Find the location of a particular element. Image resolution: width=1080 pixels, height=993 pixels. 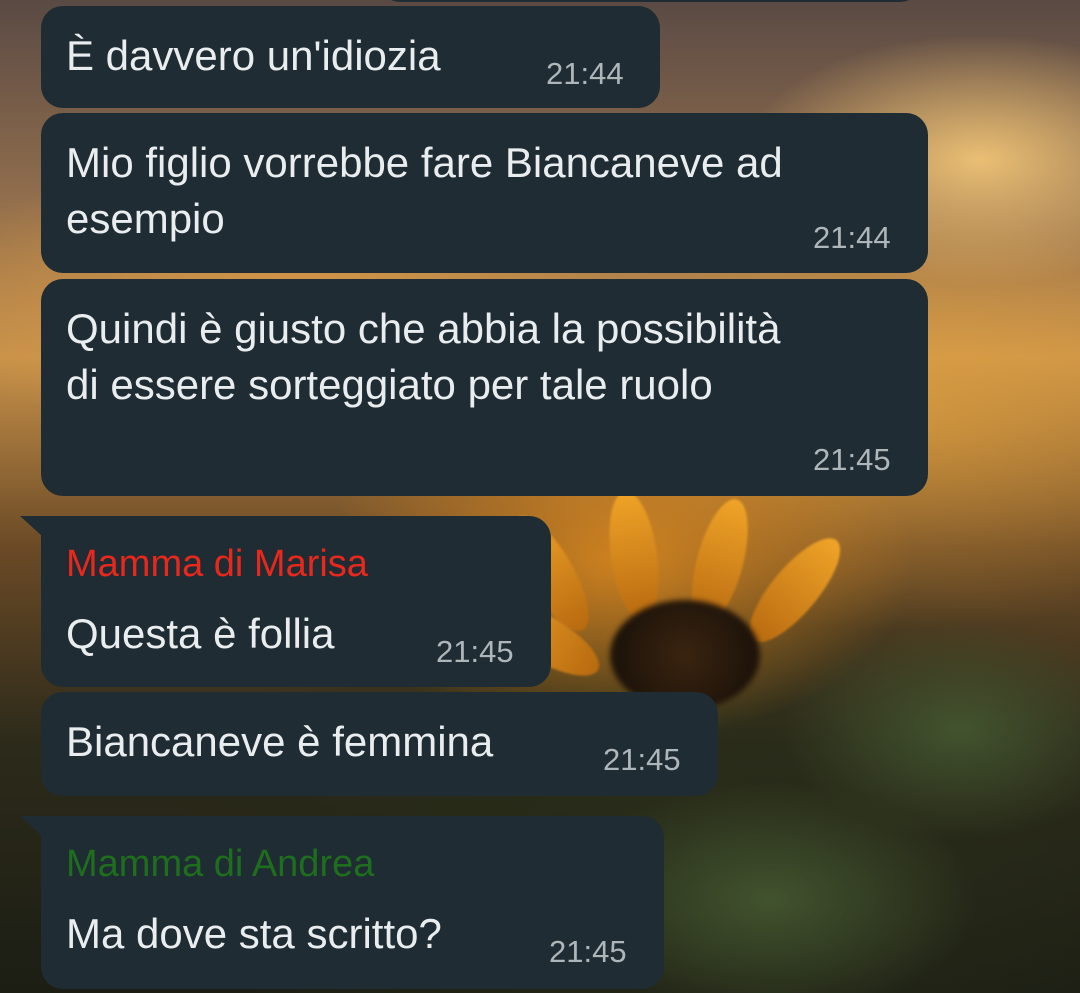

message-text-line: Mio figlio vorrebbe fare Biancaneve ad is located at coordinates (424, 162).